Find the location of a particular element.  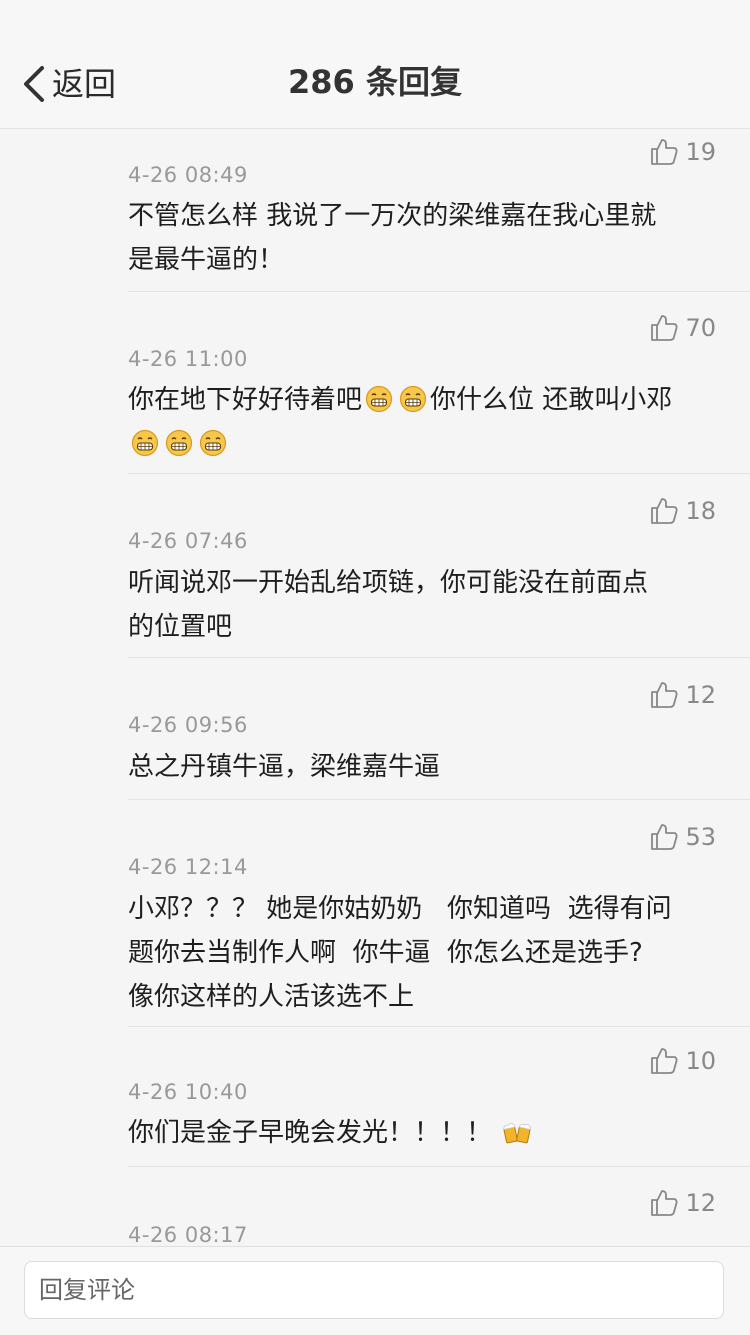

reply-text: 你在地下好好待着吧 你什么位 还敢叫小邓 is located at coordinates (418, 422).